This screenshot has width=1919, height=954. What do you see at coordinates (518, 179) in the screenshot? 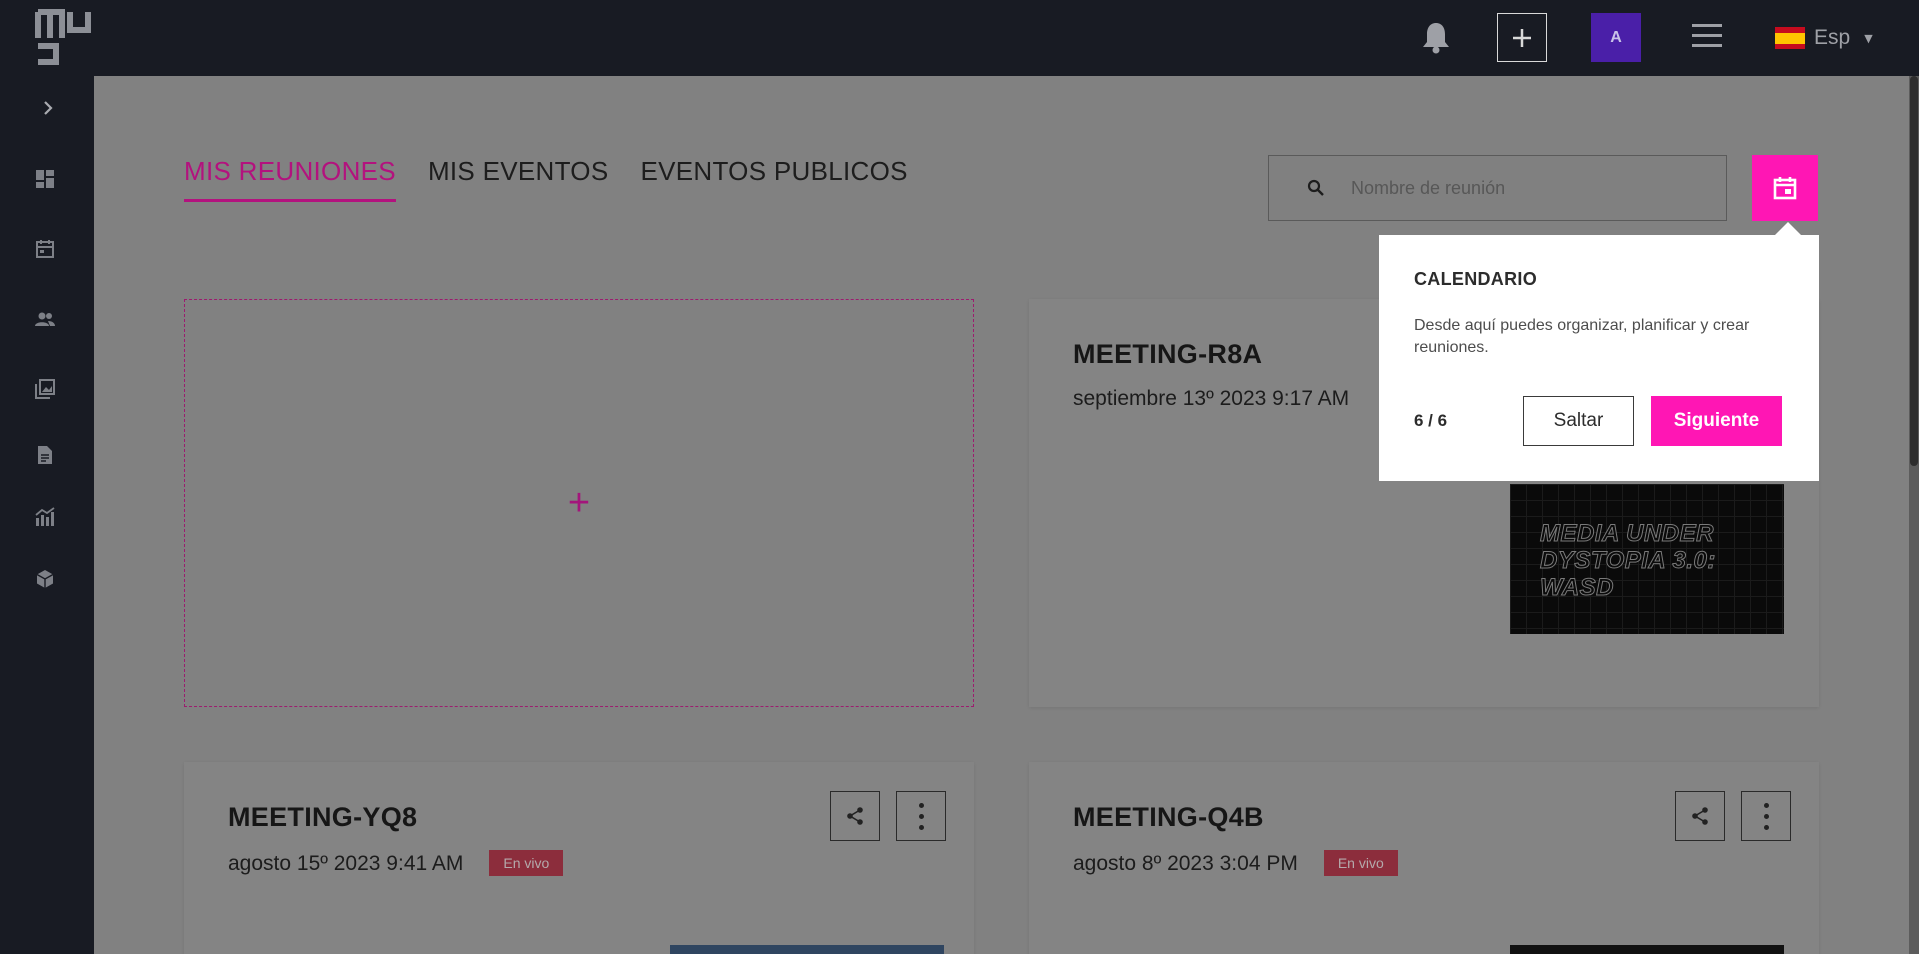
I see `tab-mis-eventos: MIS EVENTOS` at bounding box center [518, 179].